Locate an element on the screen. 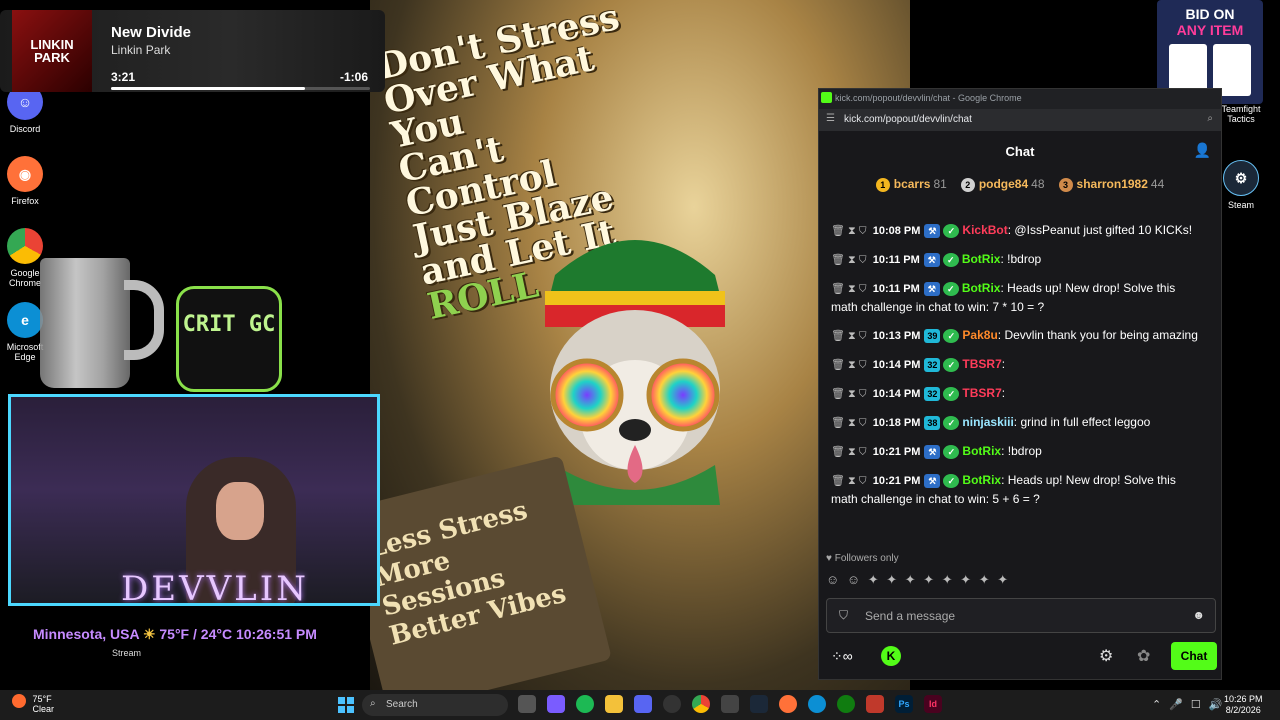 The width and height of the screenshot is (1280, 720). emote-bar: ☺ ☺ ✦ ✦ ✦ ✦ ✦ ✦ ✦ ✦ is located at coordinates (918, 580).